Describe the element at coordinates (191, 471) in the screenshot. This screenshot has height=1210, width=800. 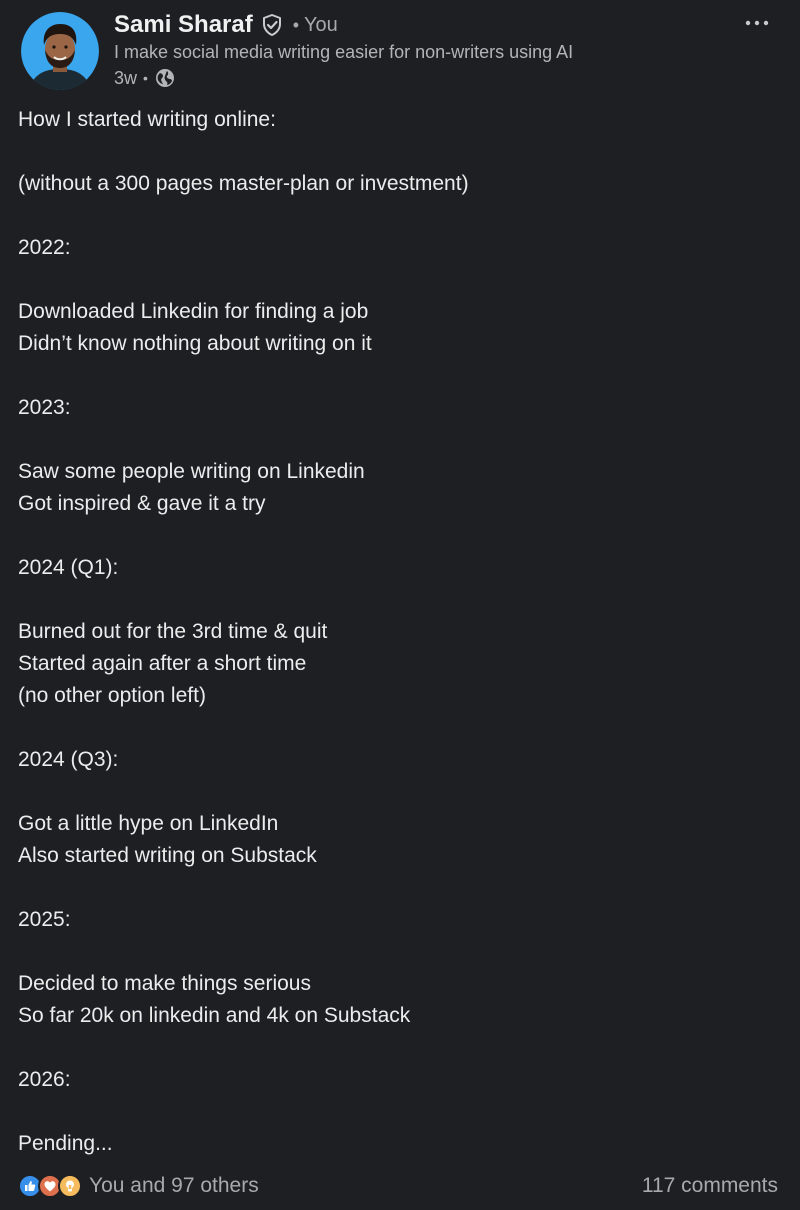
I see `post-line: Saw some people writing on Linkedin` at that location.